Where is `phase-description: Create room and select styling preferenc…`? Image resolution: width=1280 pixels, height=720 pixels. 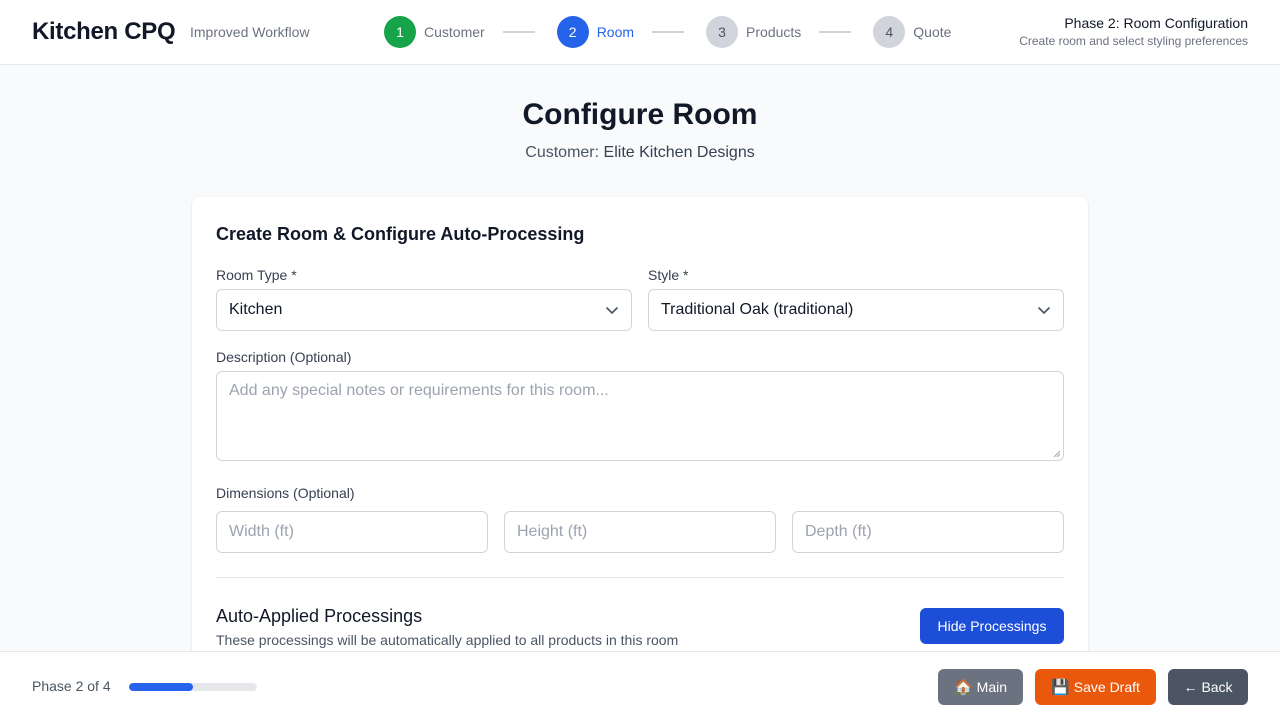 phase-description: Create room and select styling preferenc… is located at coordinates (1133, 41).